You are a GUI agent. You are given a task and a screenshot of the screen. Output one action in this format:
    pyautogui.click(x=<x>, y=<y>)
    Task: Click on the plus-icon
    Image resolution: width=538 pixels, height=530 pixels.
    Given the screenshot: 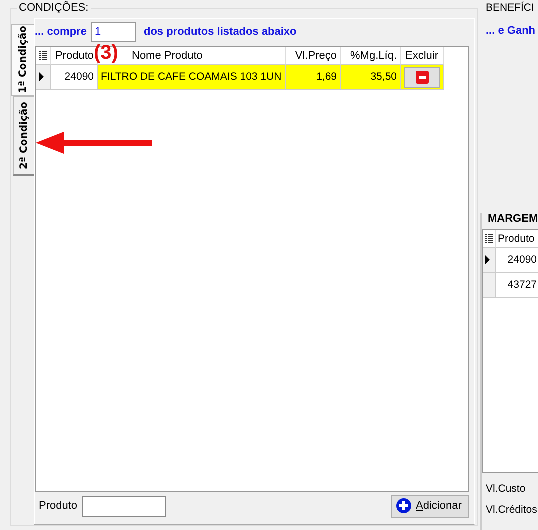 What is the action you would take?
    pyautogui.click(x=404, y=506)
    